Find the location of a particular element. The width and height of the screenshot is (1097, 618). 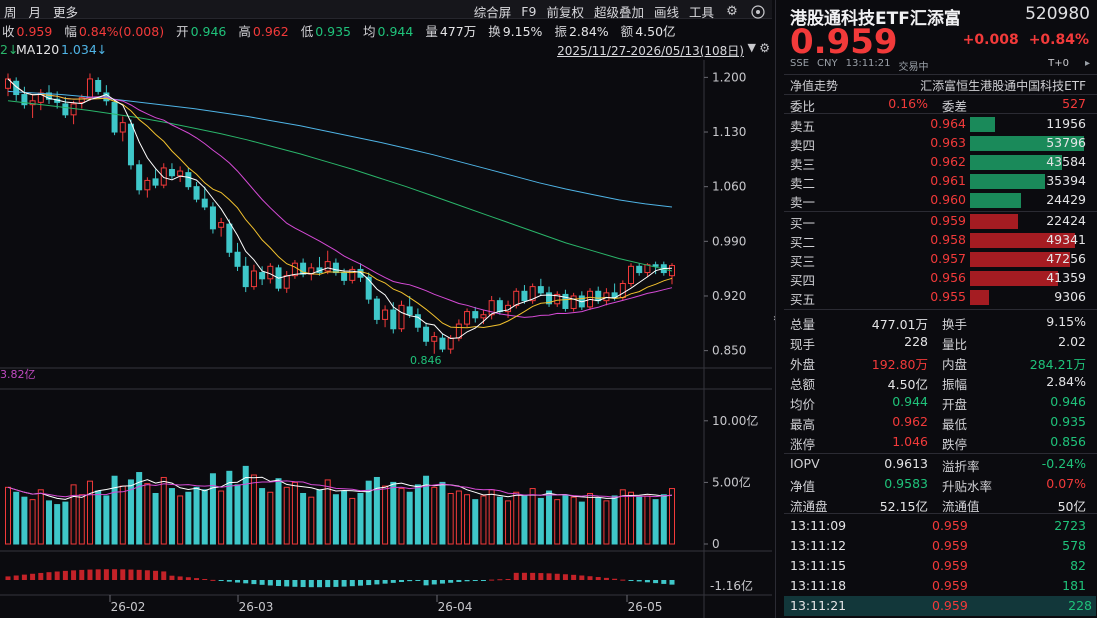

bid-row: 买五 0.955 9306 is located at coordinates (940, 297).